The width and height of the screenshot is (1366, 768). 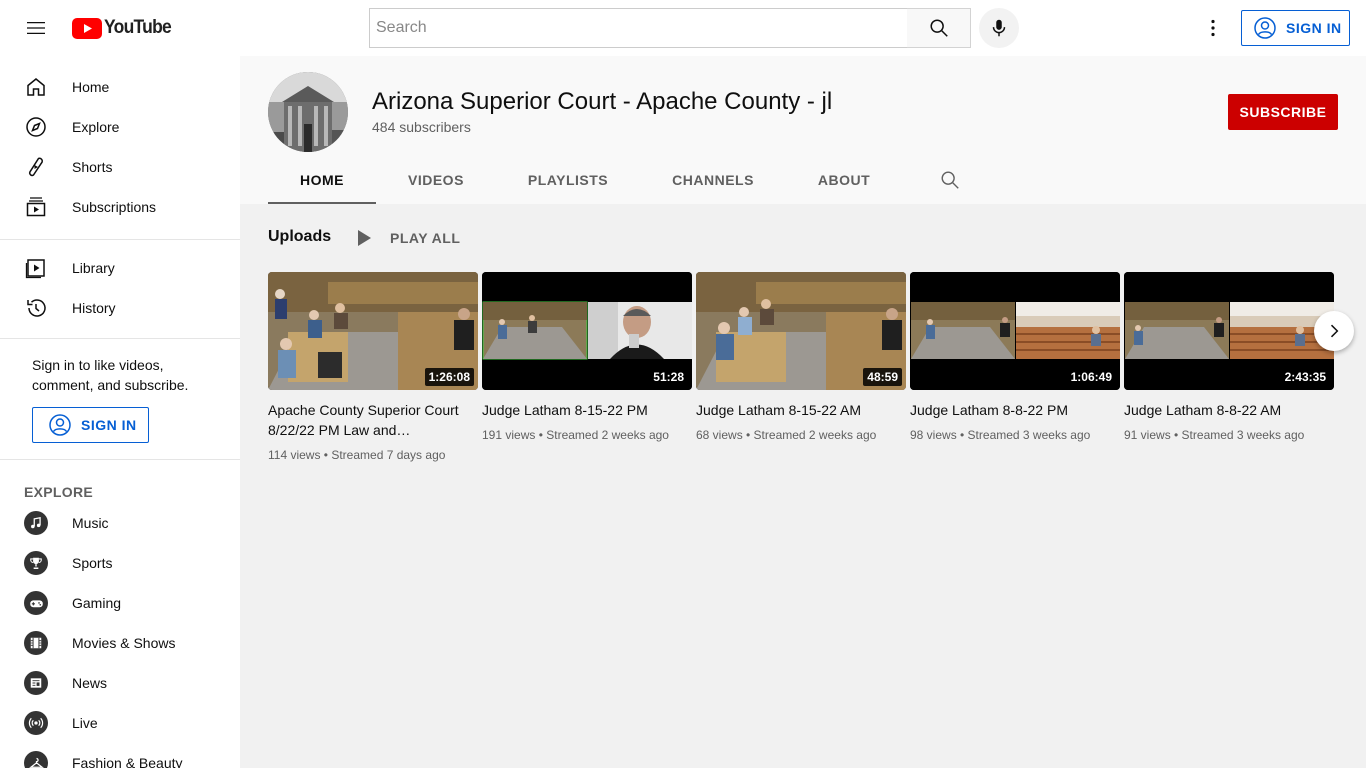 I want to click on menu-button, so click(x=36, y=28).